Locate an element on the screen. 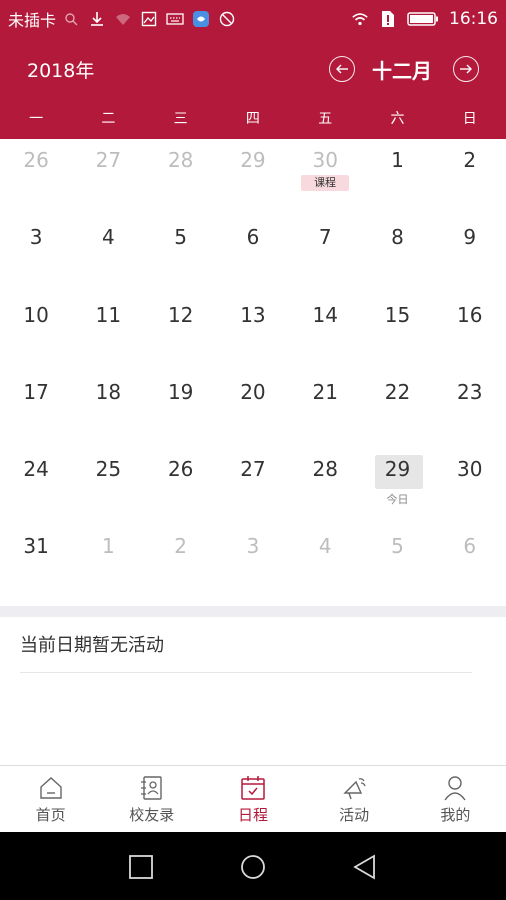 Image resolution: width=506 pixels, height=900 pixels. calendar-day: 11 is located at coordinates (108, 332).